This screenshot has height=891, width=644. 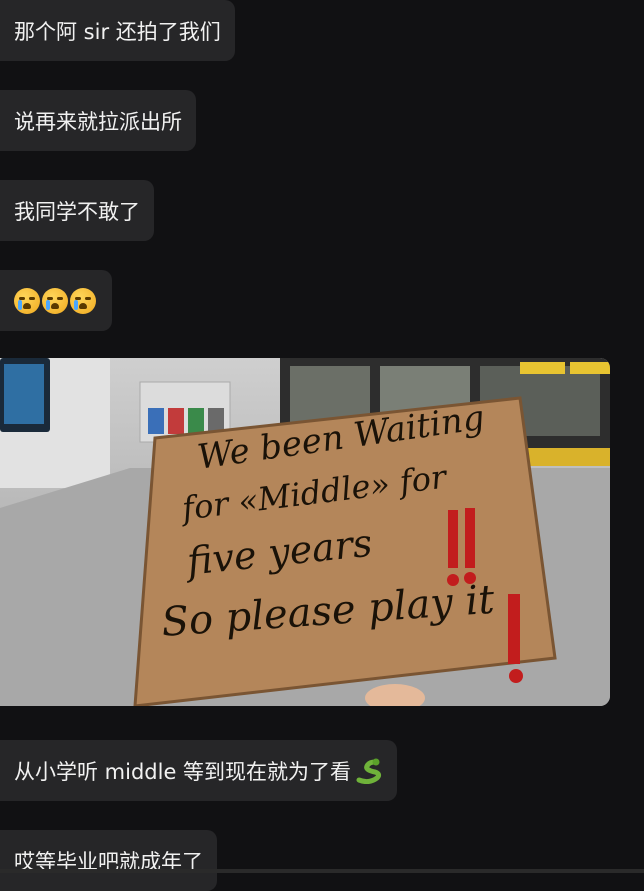 I want to click on chat-message-bubble: 哎等毕业吧就成年了, so click(x=108, y=860).